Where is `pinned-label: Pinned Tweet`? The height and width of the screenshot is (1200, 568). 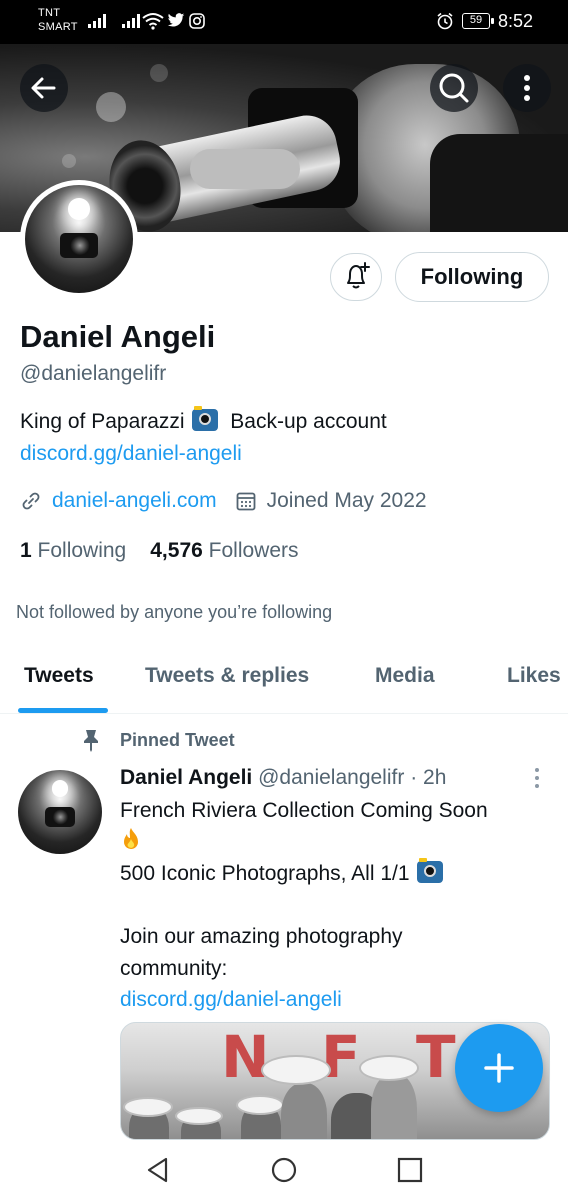
pinned-label: Pinned Tweet is located at coordinates (177, 739).